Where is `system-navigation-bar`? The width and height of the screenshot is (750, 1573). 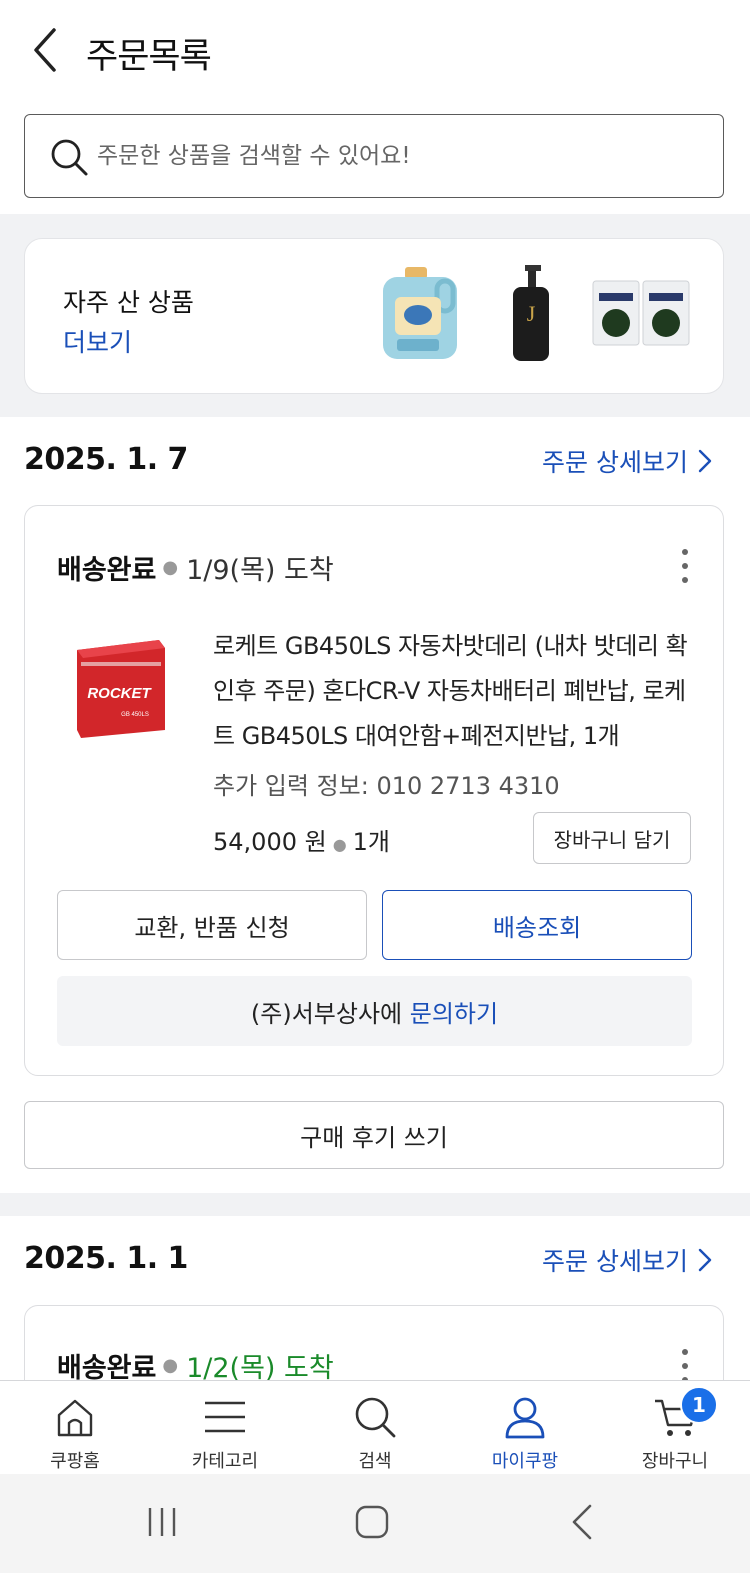 system-navigation-bar is located at coordinates (375, 1523).